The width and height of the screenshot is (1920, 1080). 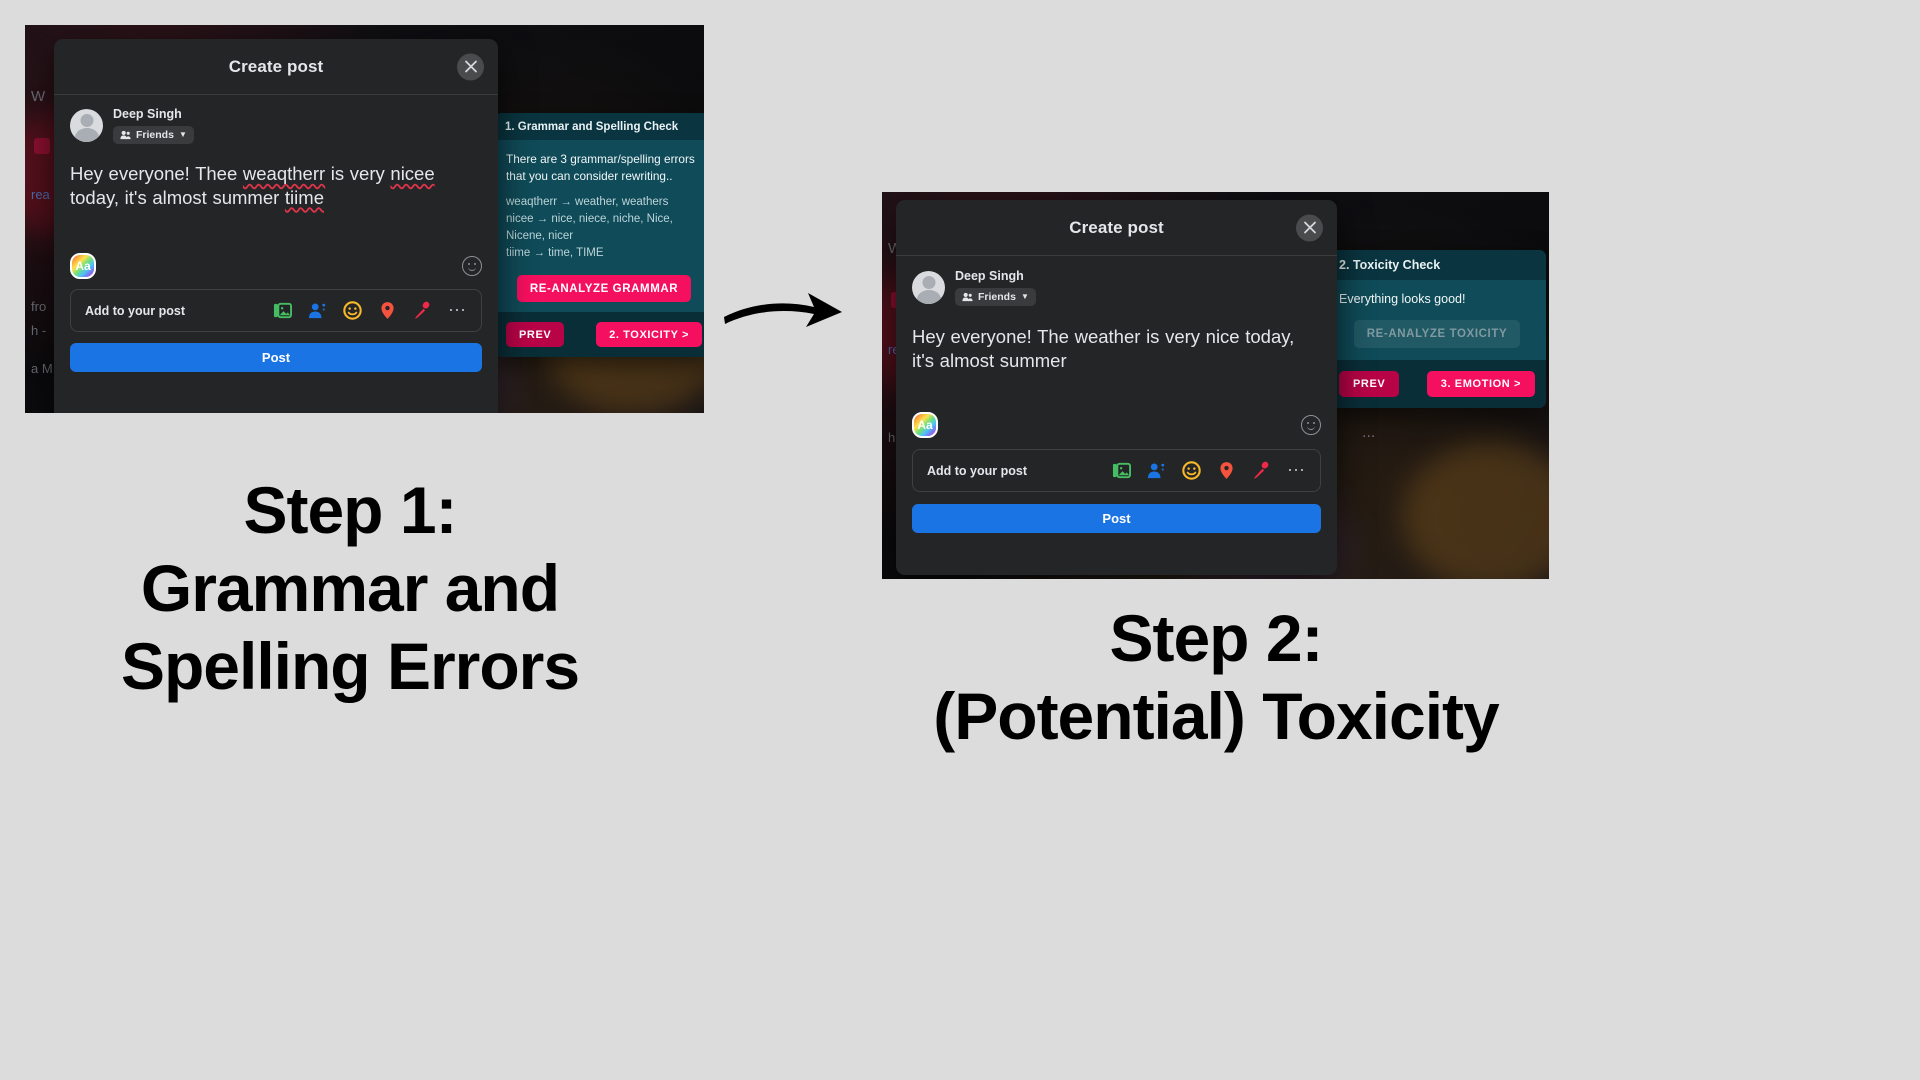 I want to click on panel-header: 1. Grammar and Spelling Check, so click(x=599, y=126).